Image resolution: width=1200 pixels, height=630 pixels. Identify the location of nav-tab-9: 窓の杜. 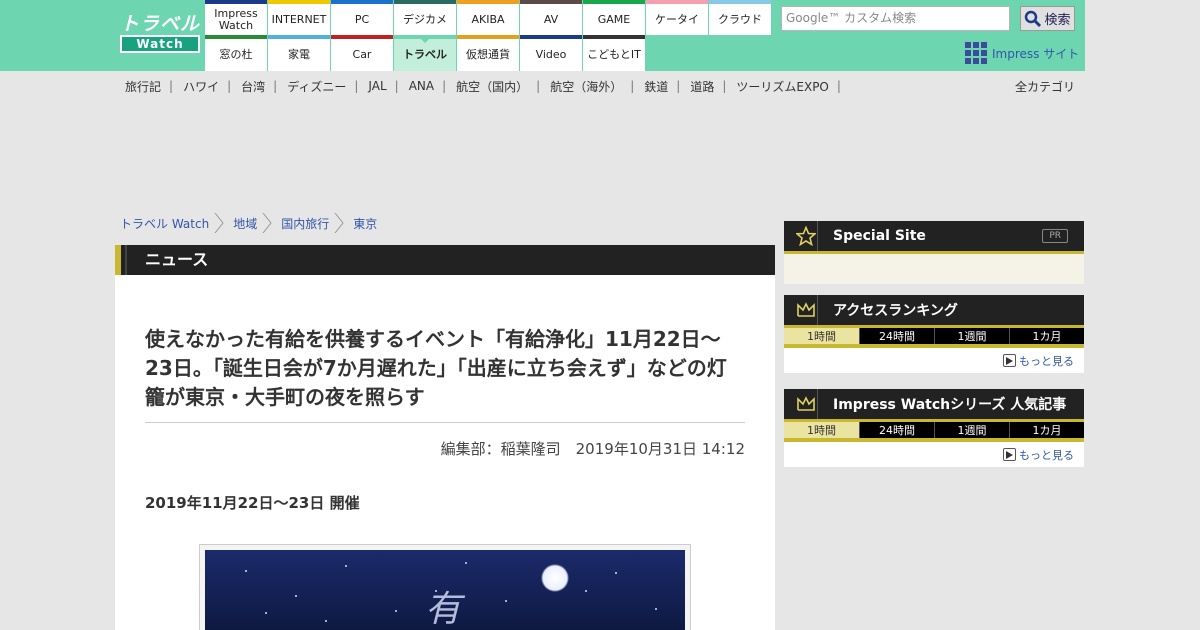
(236, 53).